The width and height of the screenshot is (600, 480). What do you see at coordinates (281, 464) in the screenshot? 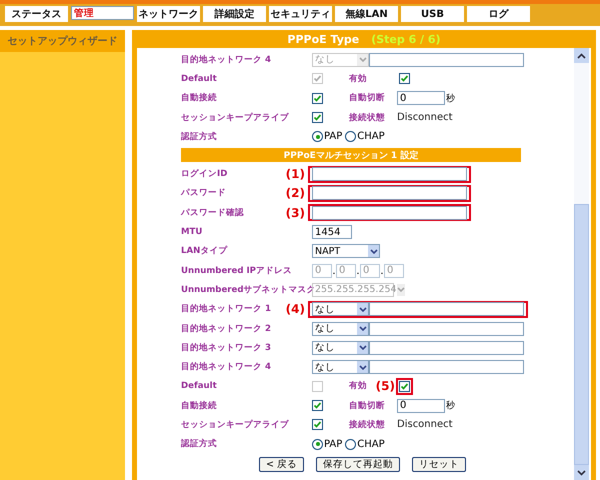
I see `form-button: < 戻る` at bounding box center [281, 464].